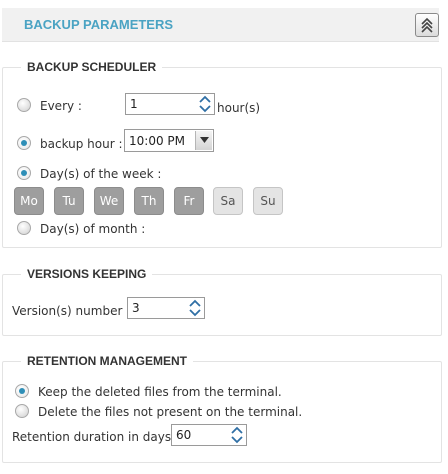  I want to click on backup-hour-select: 10:00 PM, so click(169, 140).